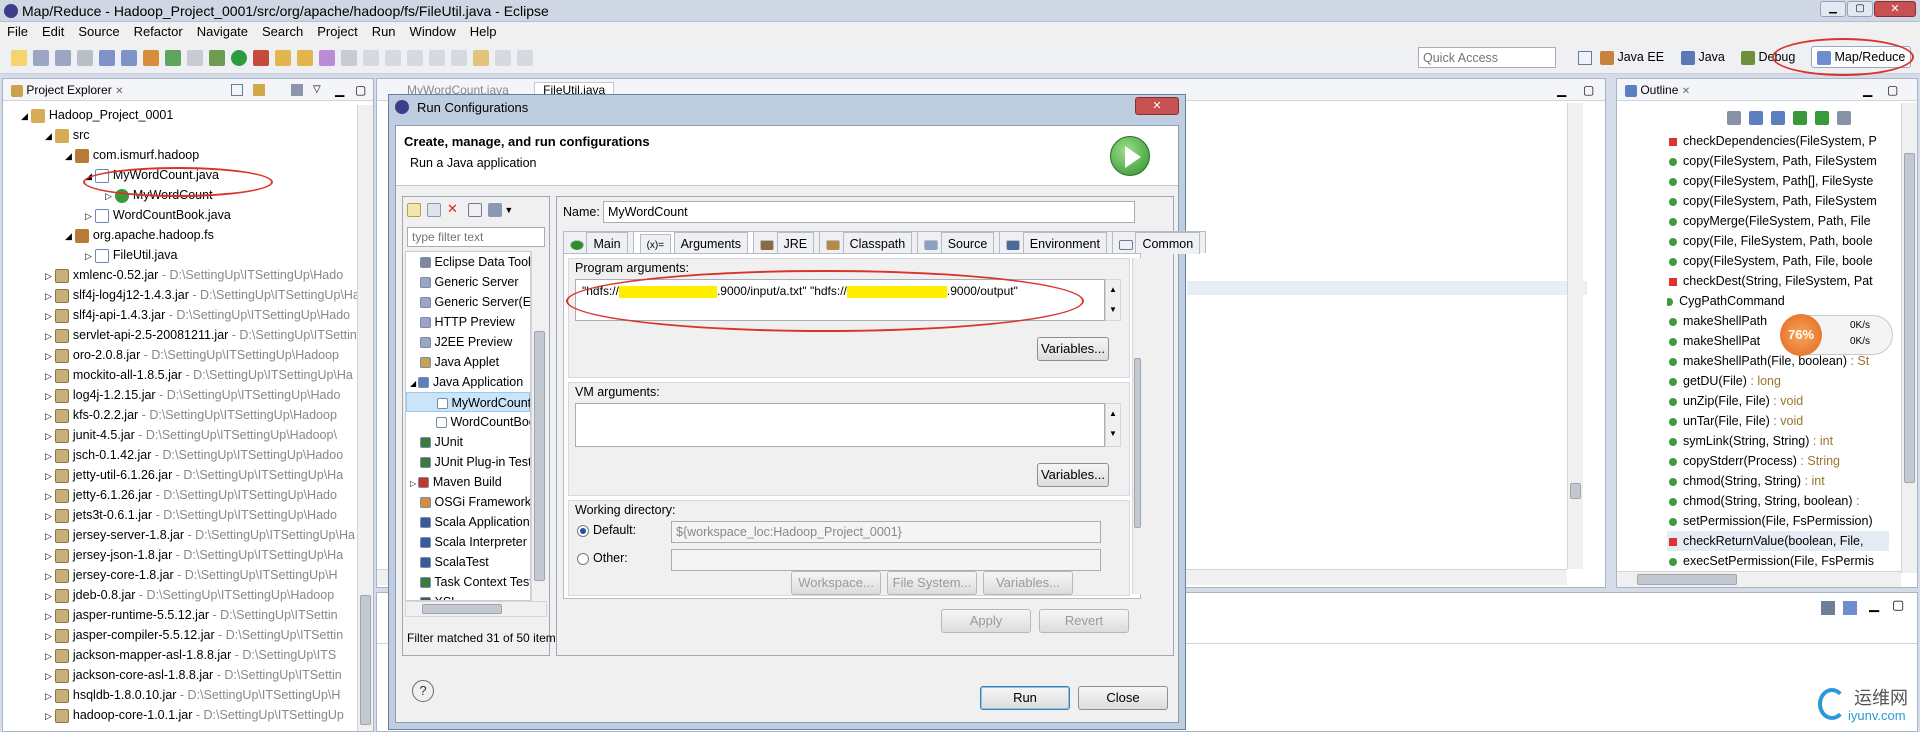 The image size is (1920, 732). Describe the element at coordinates (1833, 9) in the screenshot. I see `minimize-button: ▁` at that location.